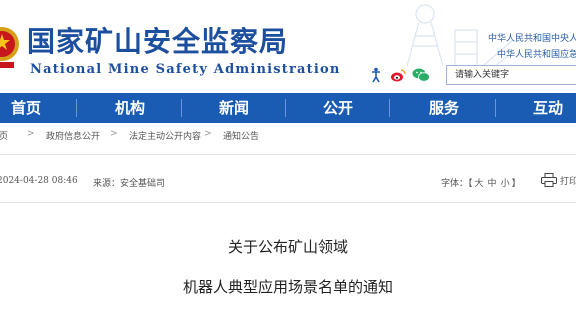  What do you see at coordinates (376, 75) in the screenshot?
I see `accessibility-icon` at bounding box center [376, 75].